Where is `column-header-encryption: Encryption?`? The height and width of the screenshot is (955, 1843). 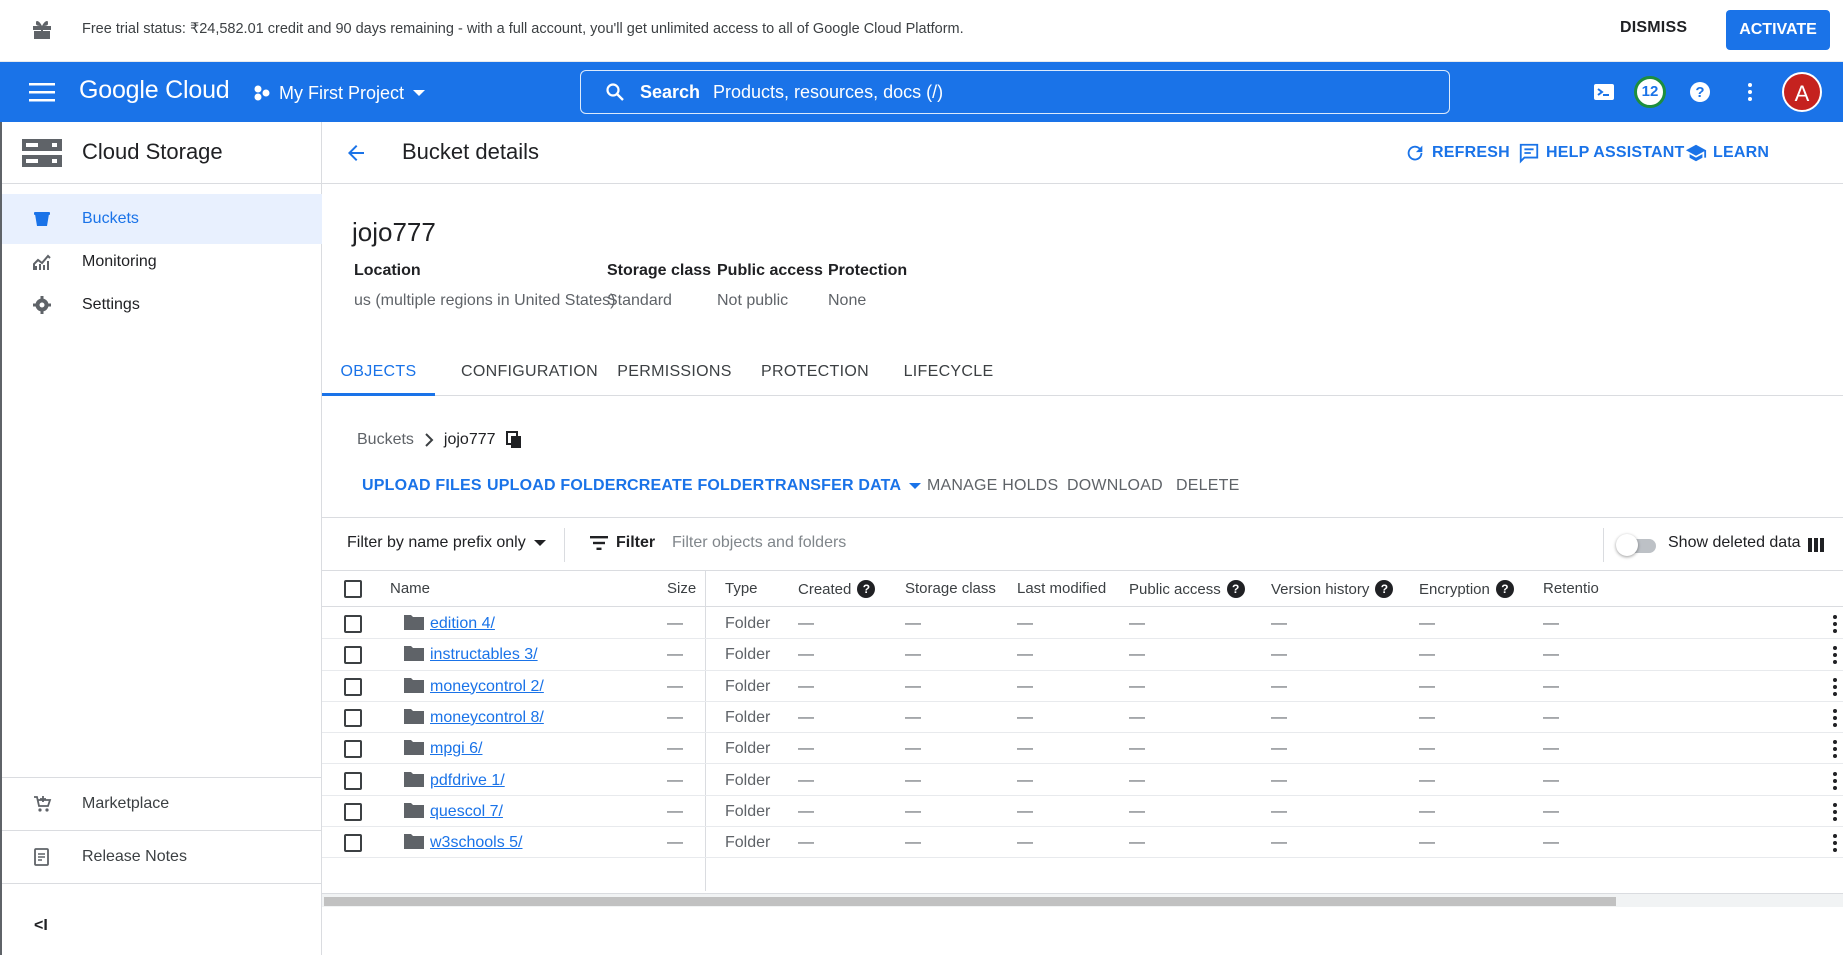 column-header-encryption: Encryption? is located at coordinates (1466, 589).